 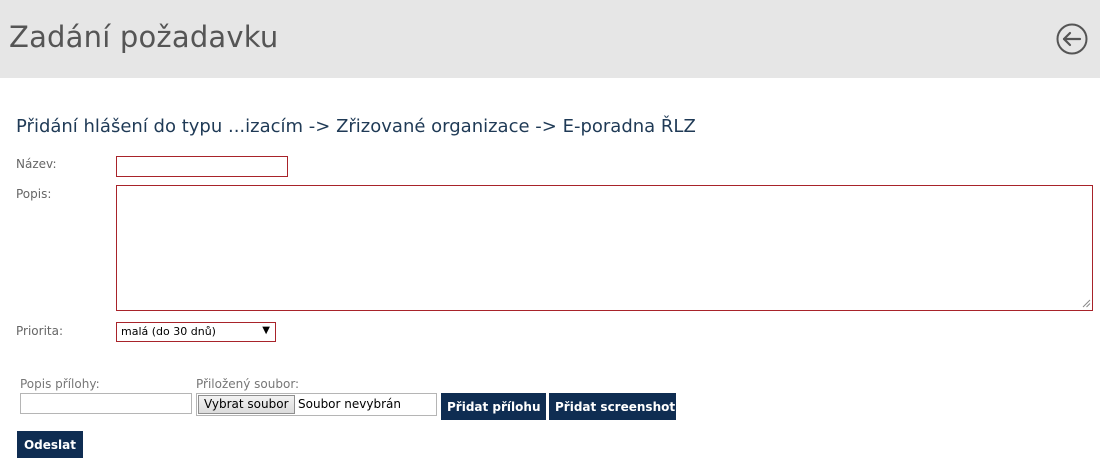 I want to click on priority-selected-value: malá (do 30 dnů), so click(x=168, y=331).